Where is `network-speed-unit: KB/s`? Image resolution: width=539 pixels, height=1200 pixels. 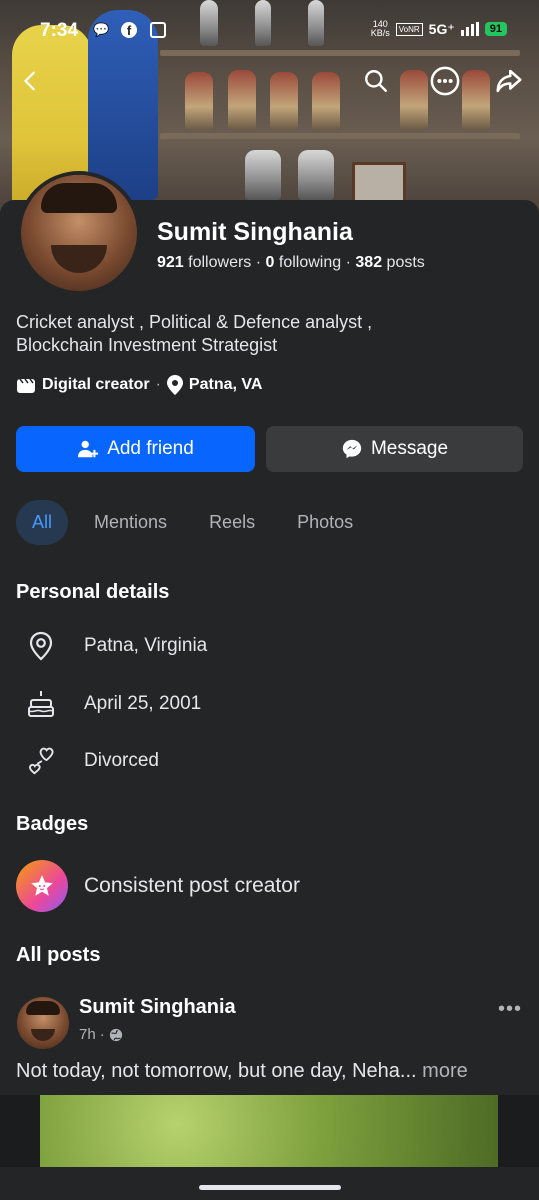 network-speed-unit: KB/s is located at coordinates (380, 33).